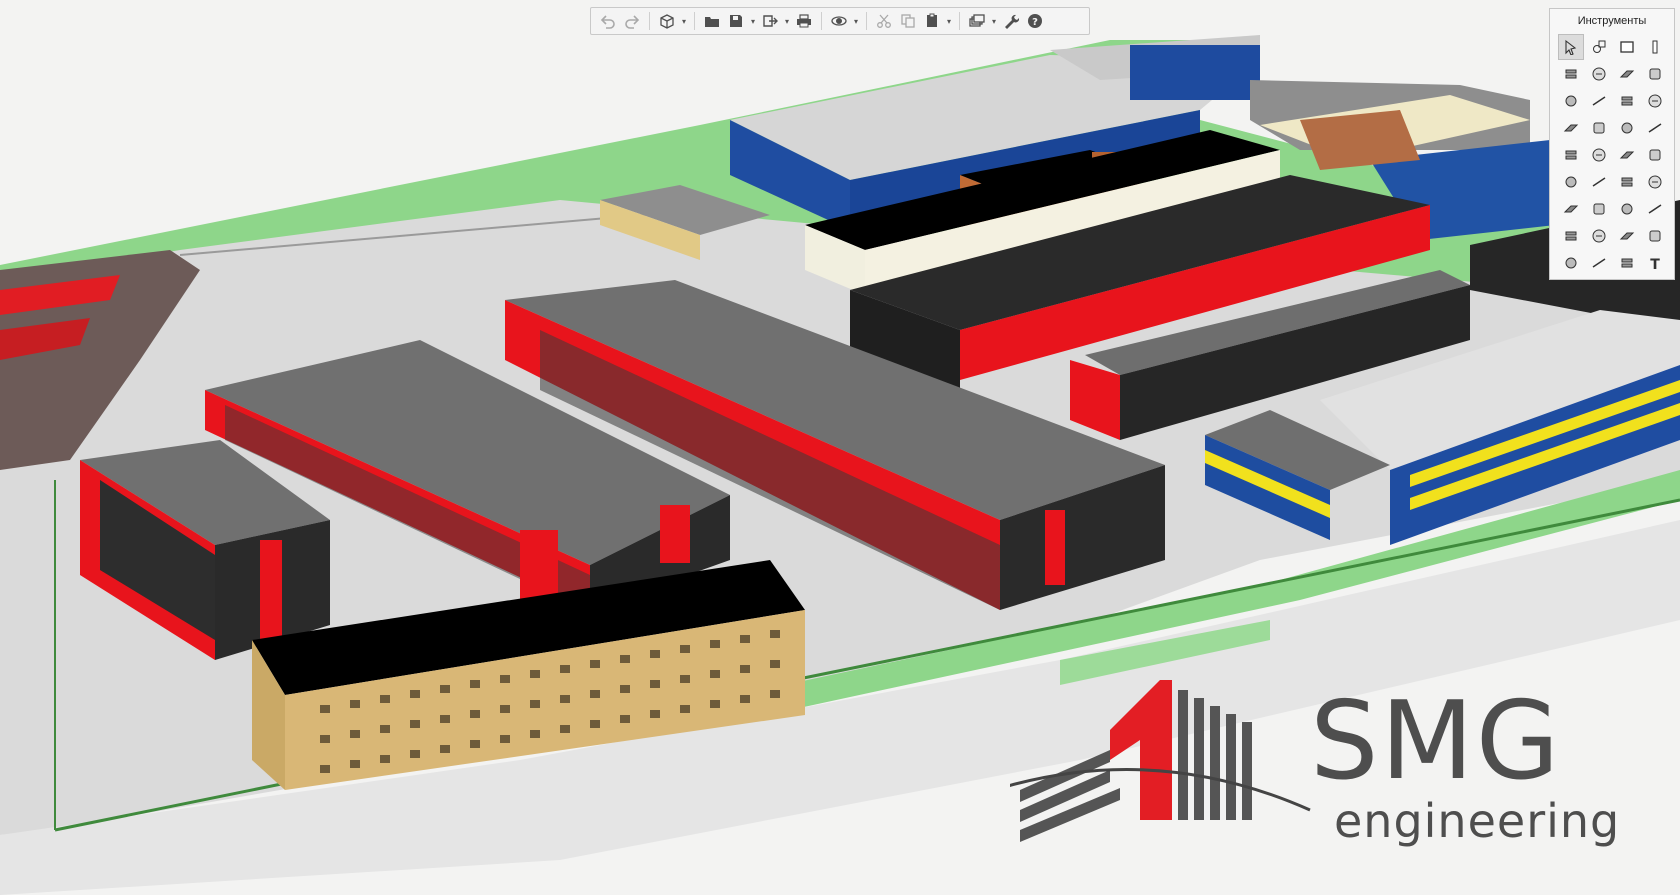 The width and height of the screenshot is (1680, 895). Describe the element at coordinates (1571, 47) in the screenshot. I see `arrow-select-icon` at that location.